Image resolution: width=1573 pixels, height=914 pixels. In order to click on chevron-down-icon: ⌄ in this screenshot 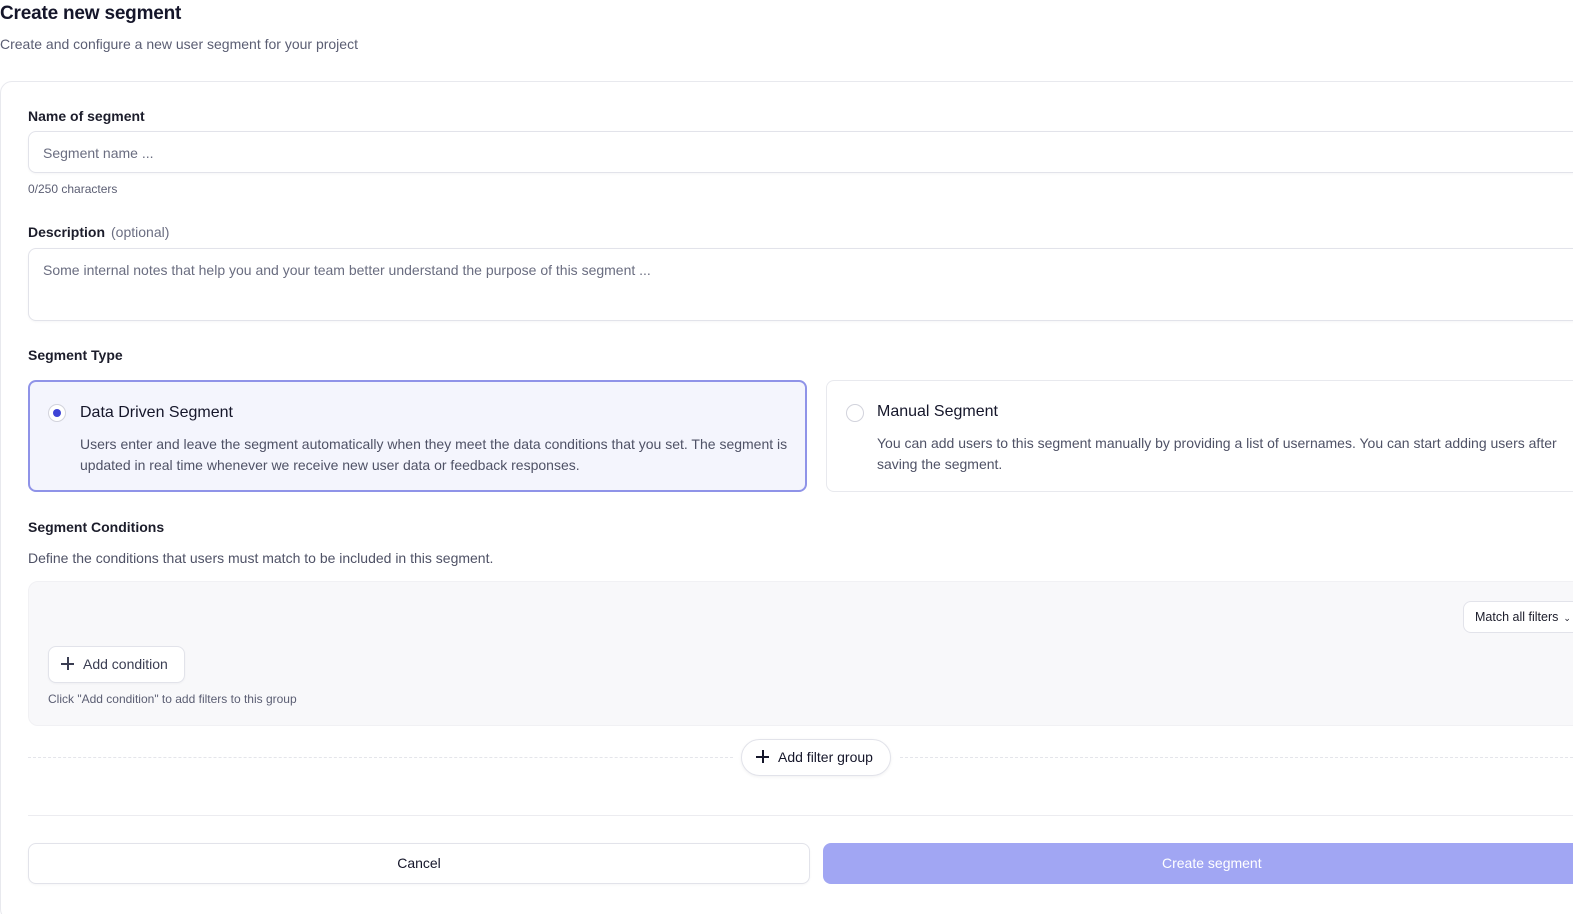, I will do `click(1567, 618)`.